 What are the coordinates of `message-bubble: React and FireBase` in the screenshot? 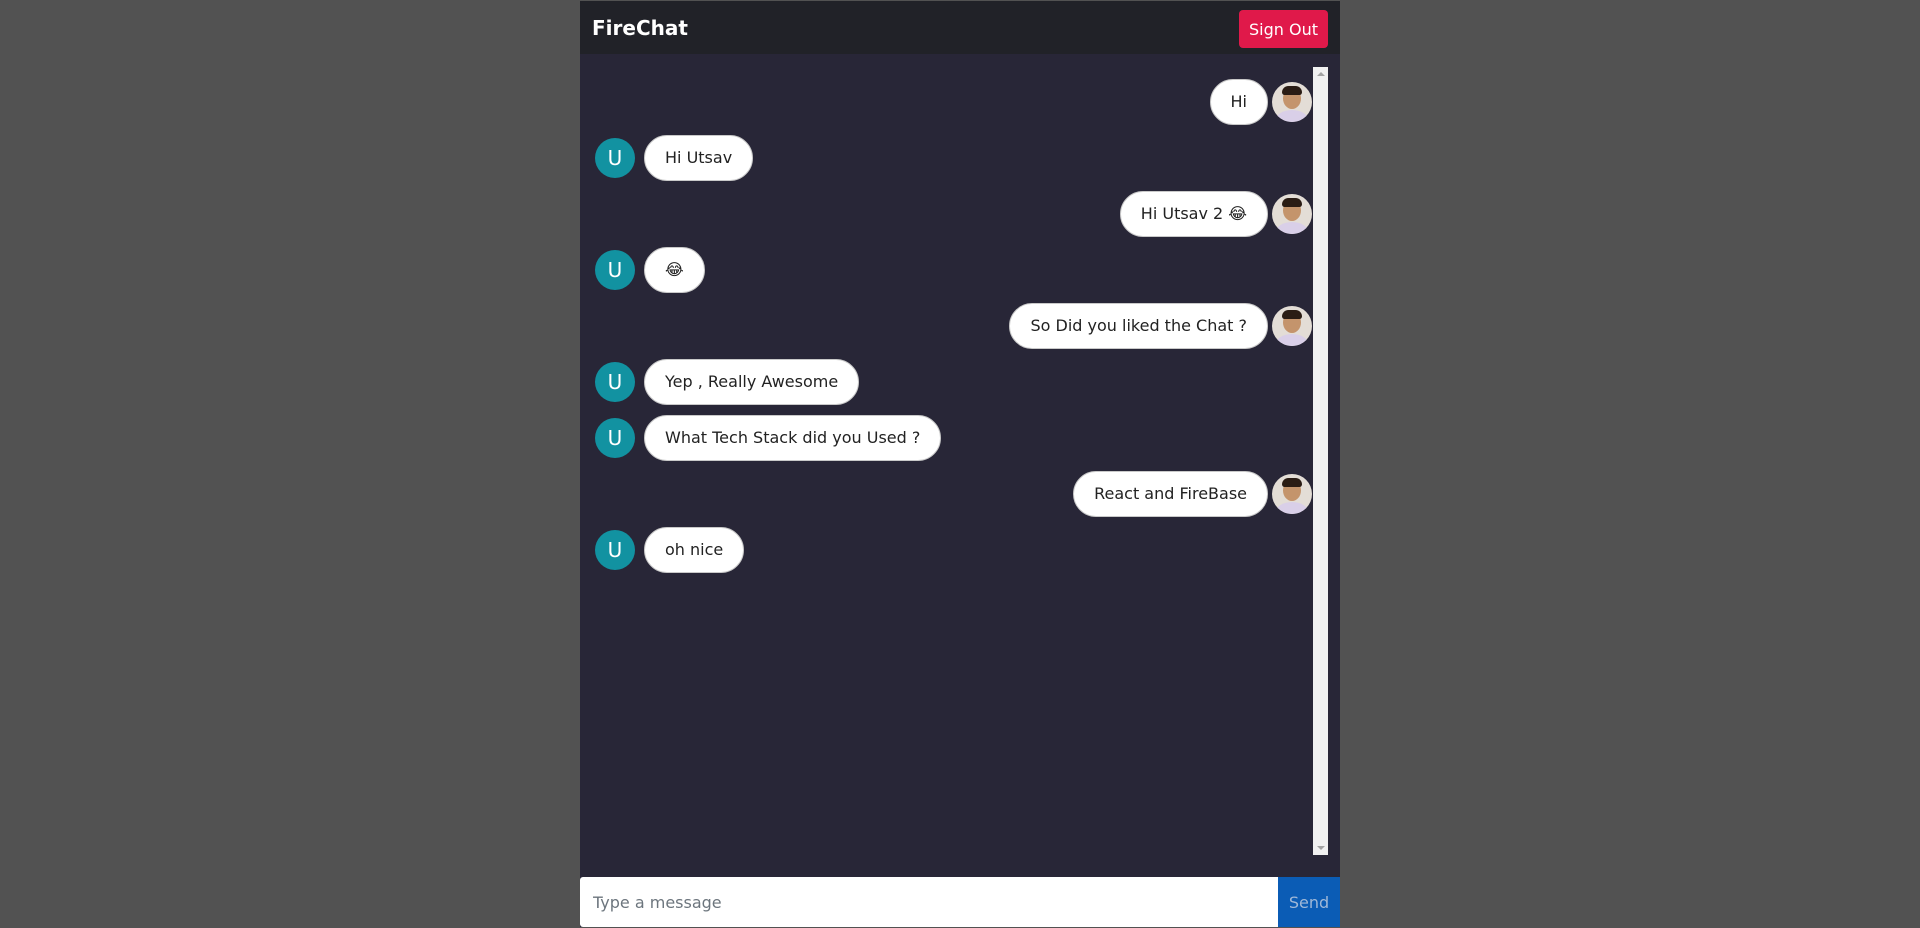 It's located at (1170, 494).